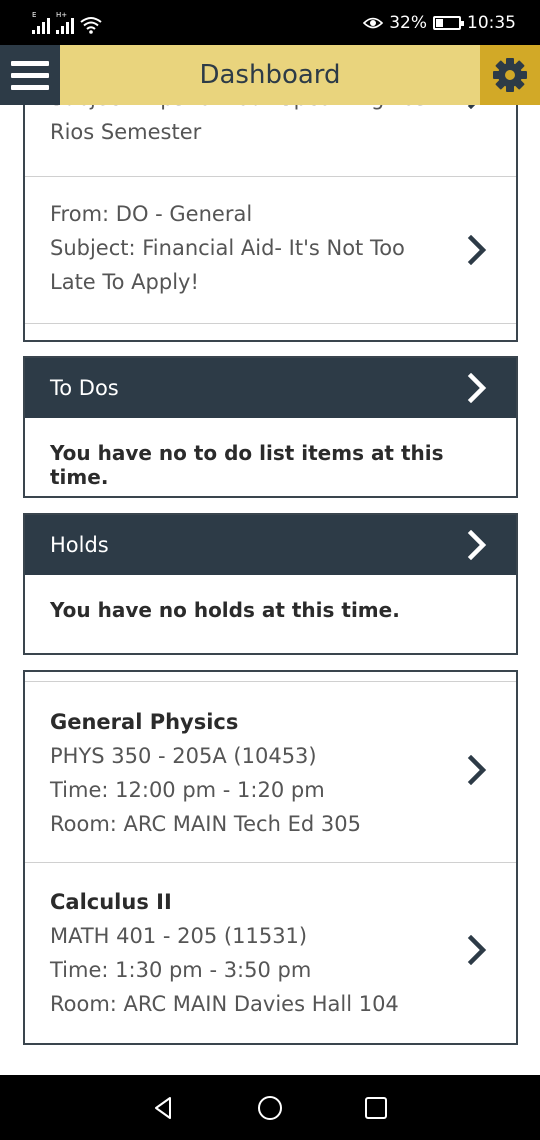 The image size is (540, 1140). Describe the element at coordinates (270, 22) in the screenshot. I see `status-bar: E H+ 32% 10:35` at that location.